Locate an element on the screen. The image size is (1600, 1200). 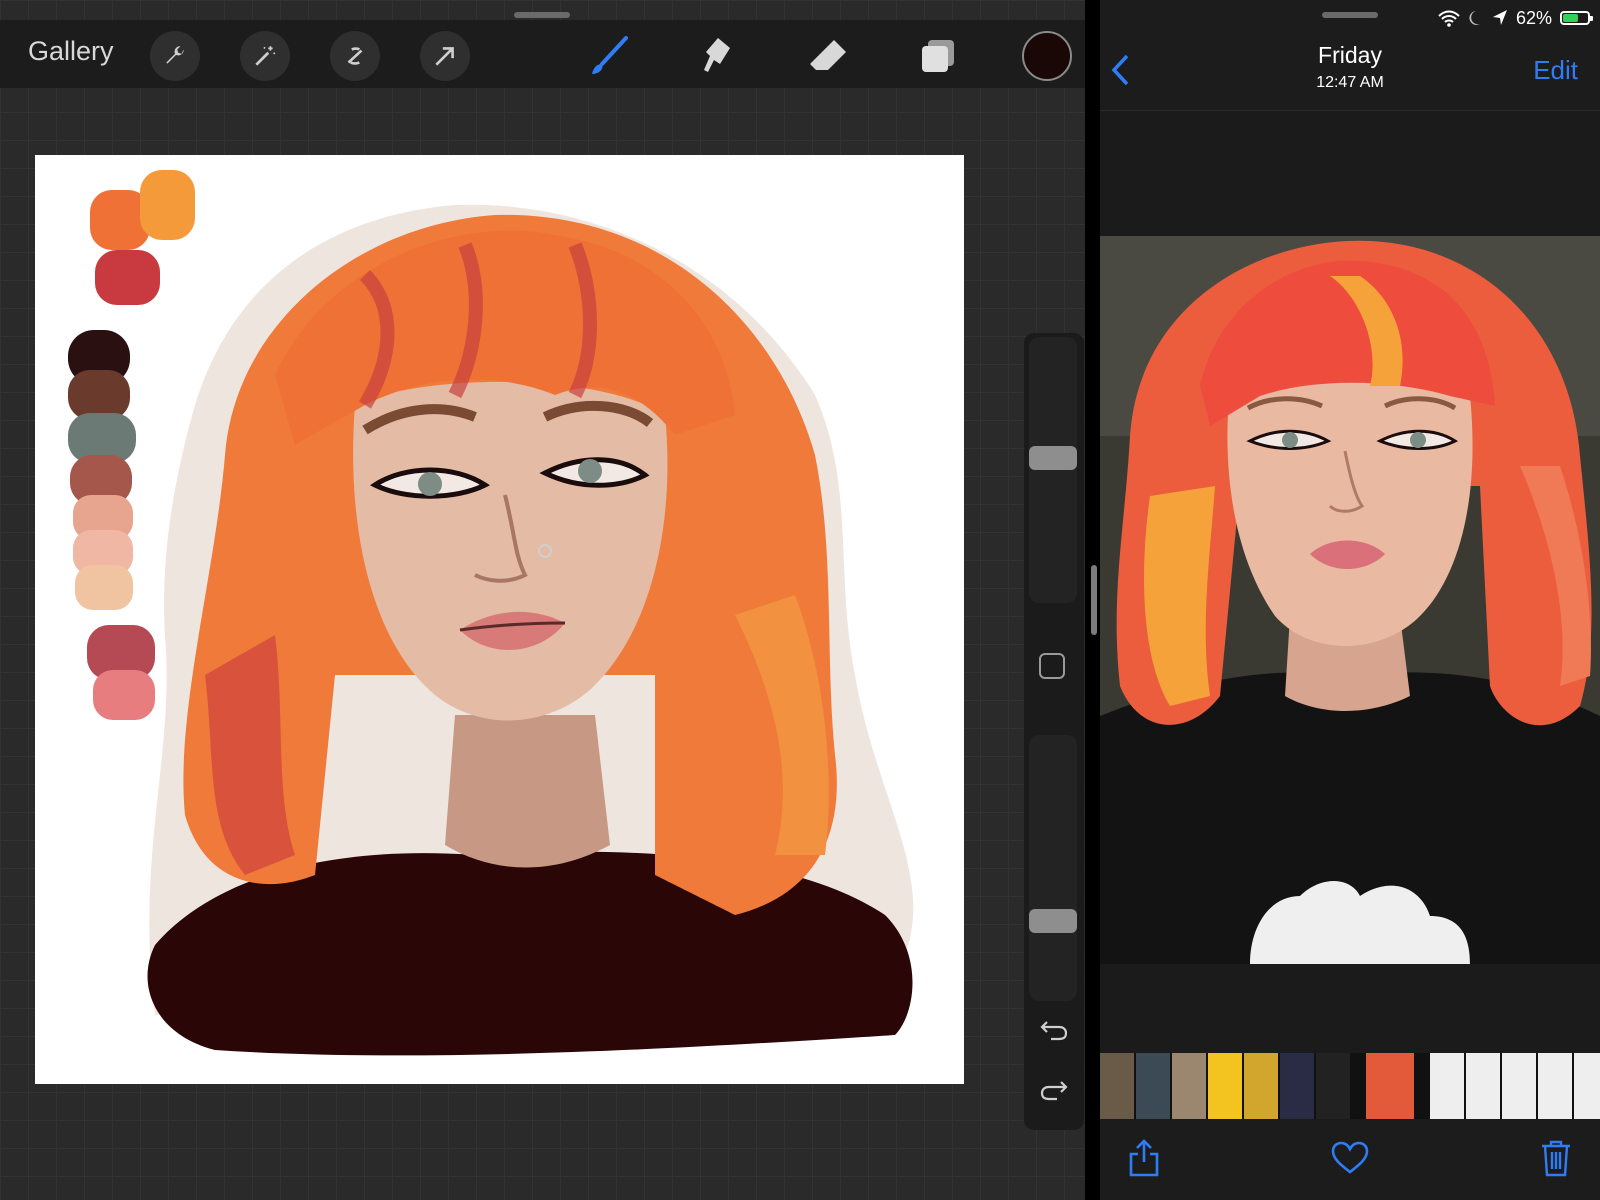
modify-button is located at coordinates (1052, 666).